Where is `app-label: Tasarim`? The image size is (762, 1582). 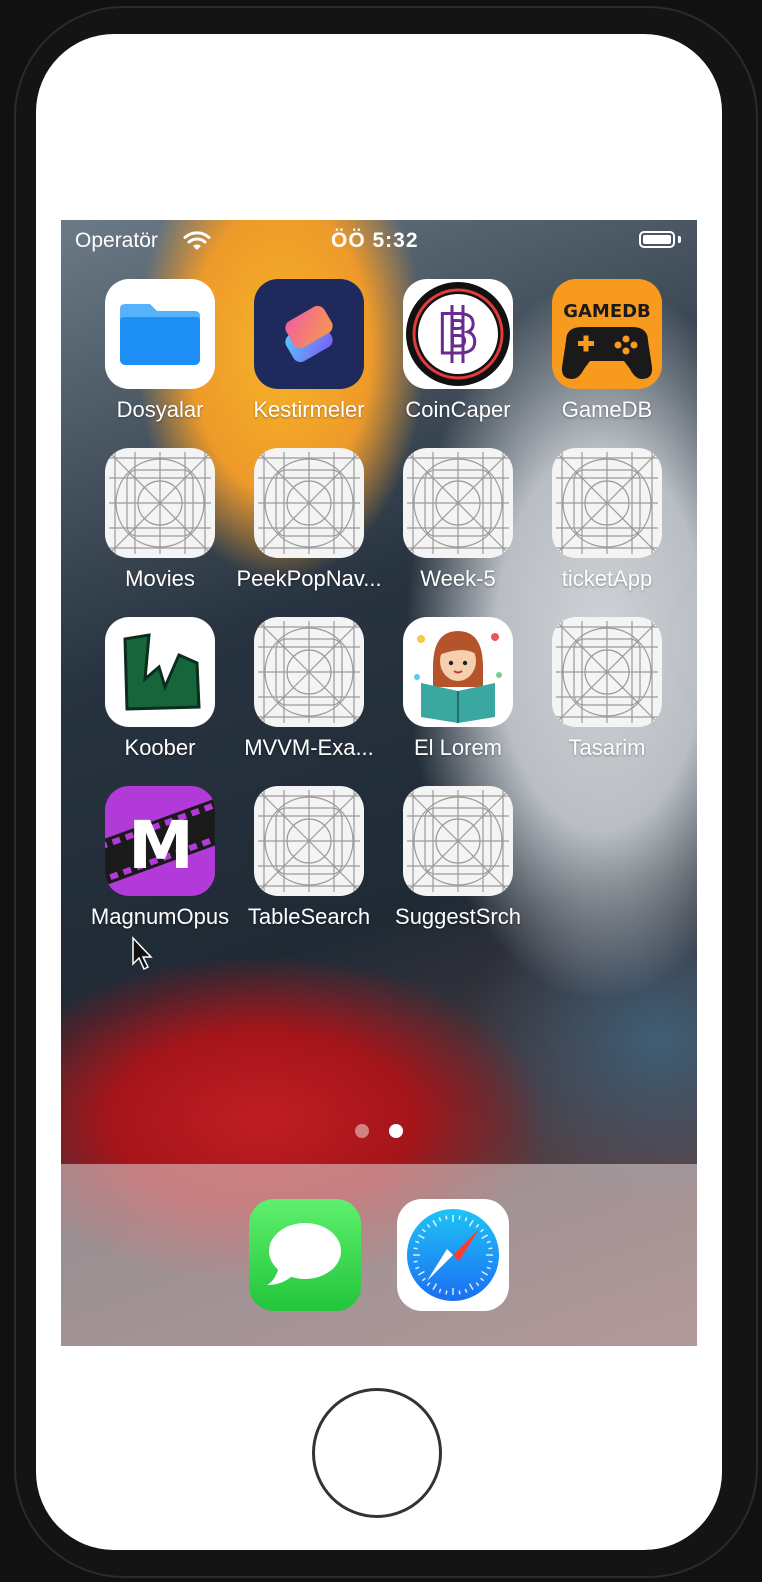 app-label: Tasarim is located at coordinates (607, 747).